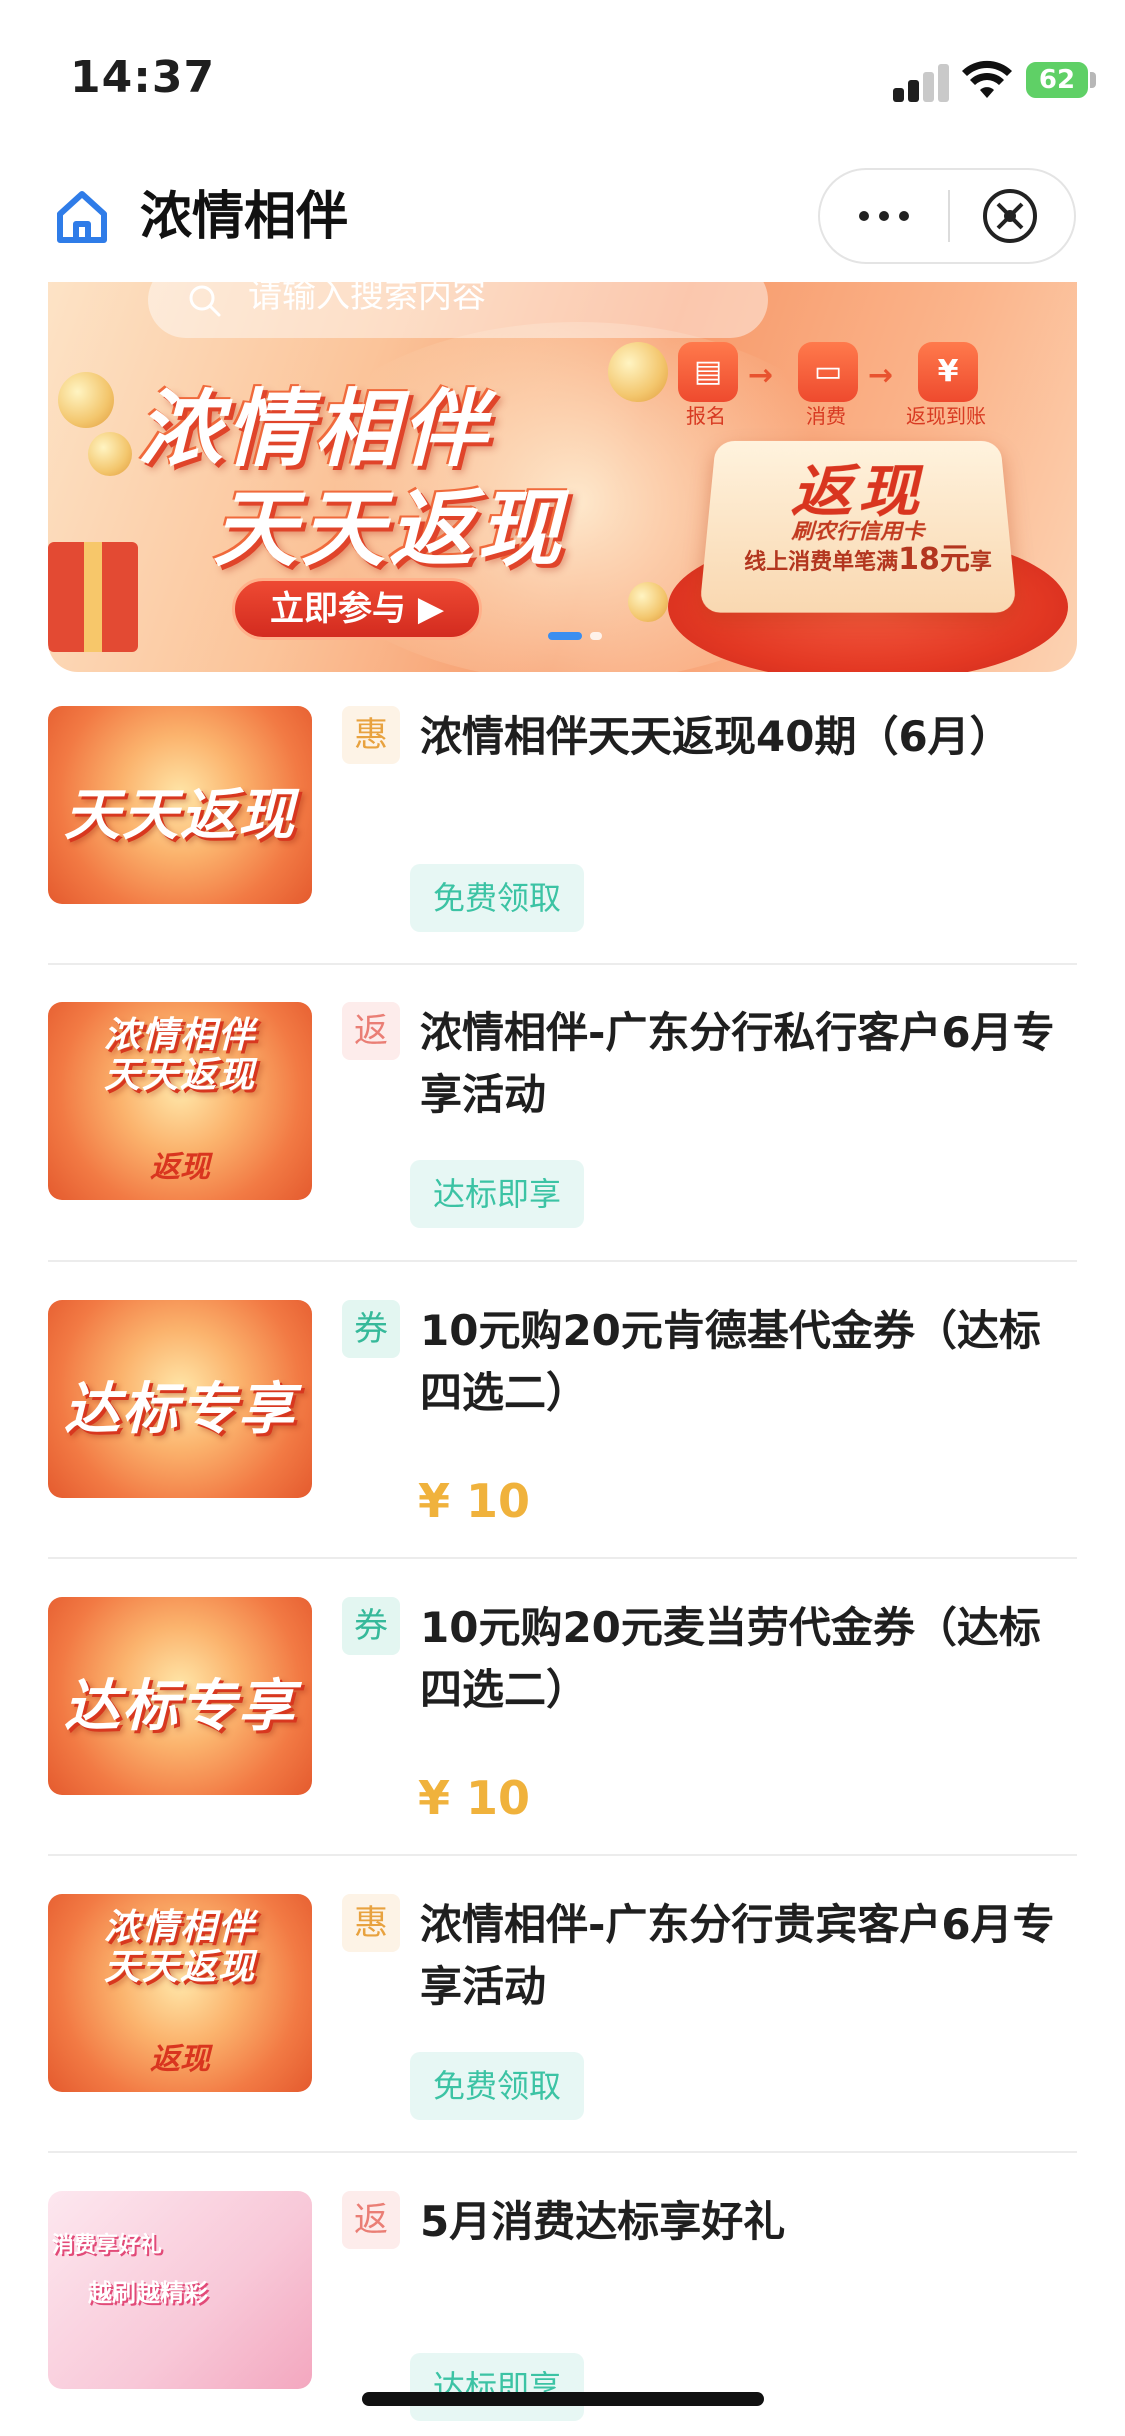 Image resolution: width=1125 pixels, height=2436 pixels. I want to click on list-item: 天天返现 惠 浓情相伴天天返现40期（6月） 免费领取, so click(562, 856).